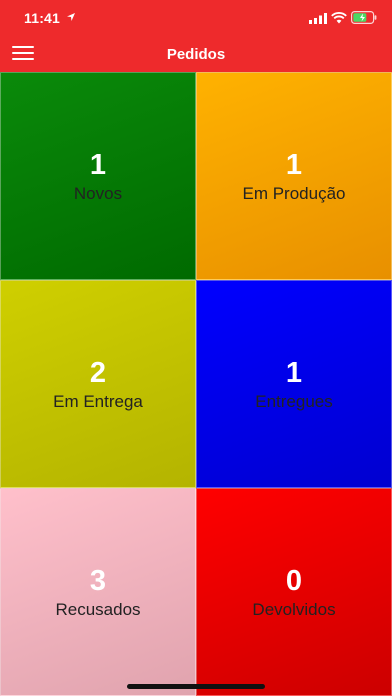  What do you see at coordinates (98, 401) in the screenshot?
I see `tile-label: Em Entrega` at bounding box center [98, 401].